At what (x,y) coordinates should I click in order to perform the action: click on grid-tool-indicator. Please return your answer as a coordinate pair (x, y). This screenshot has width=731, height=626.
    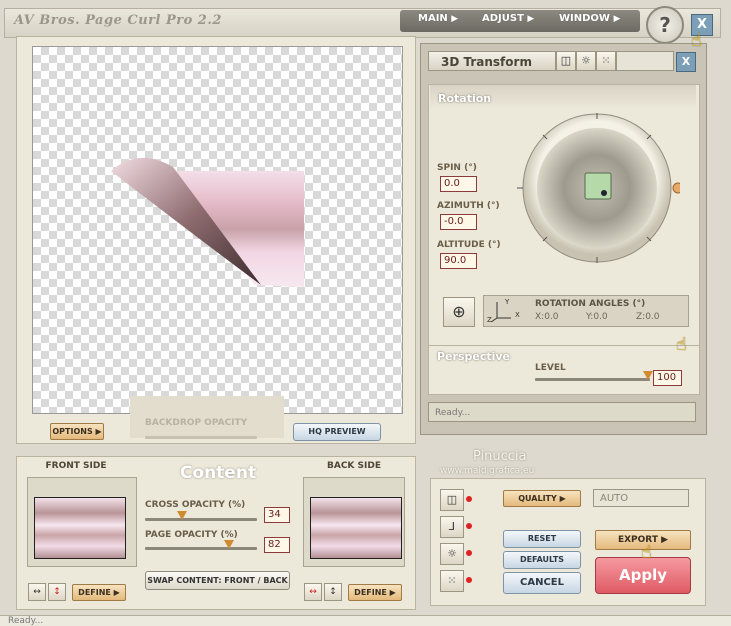
    Looking at the image, I should click on (469, 580).